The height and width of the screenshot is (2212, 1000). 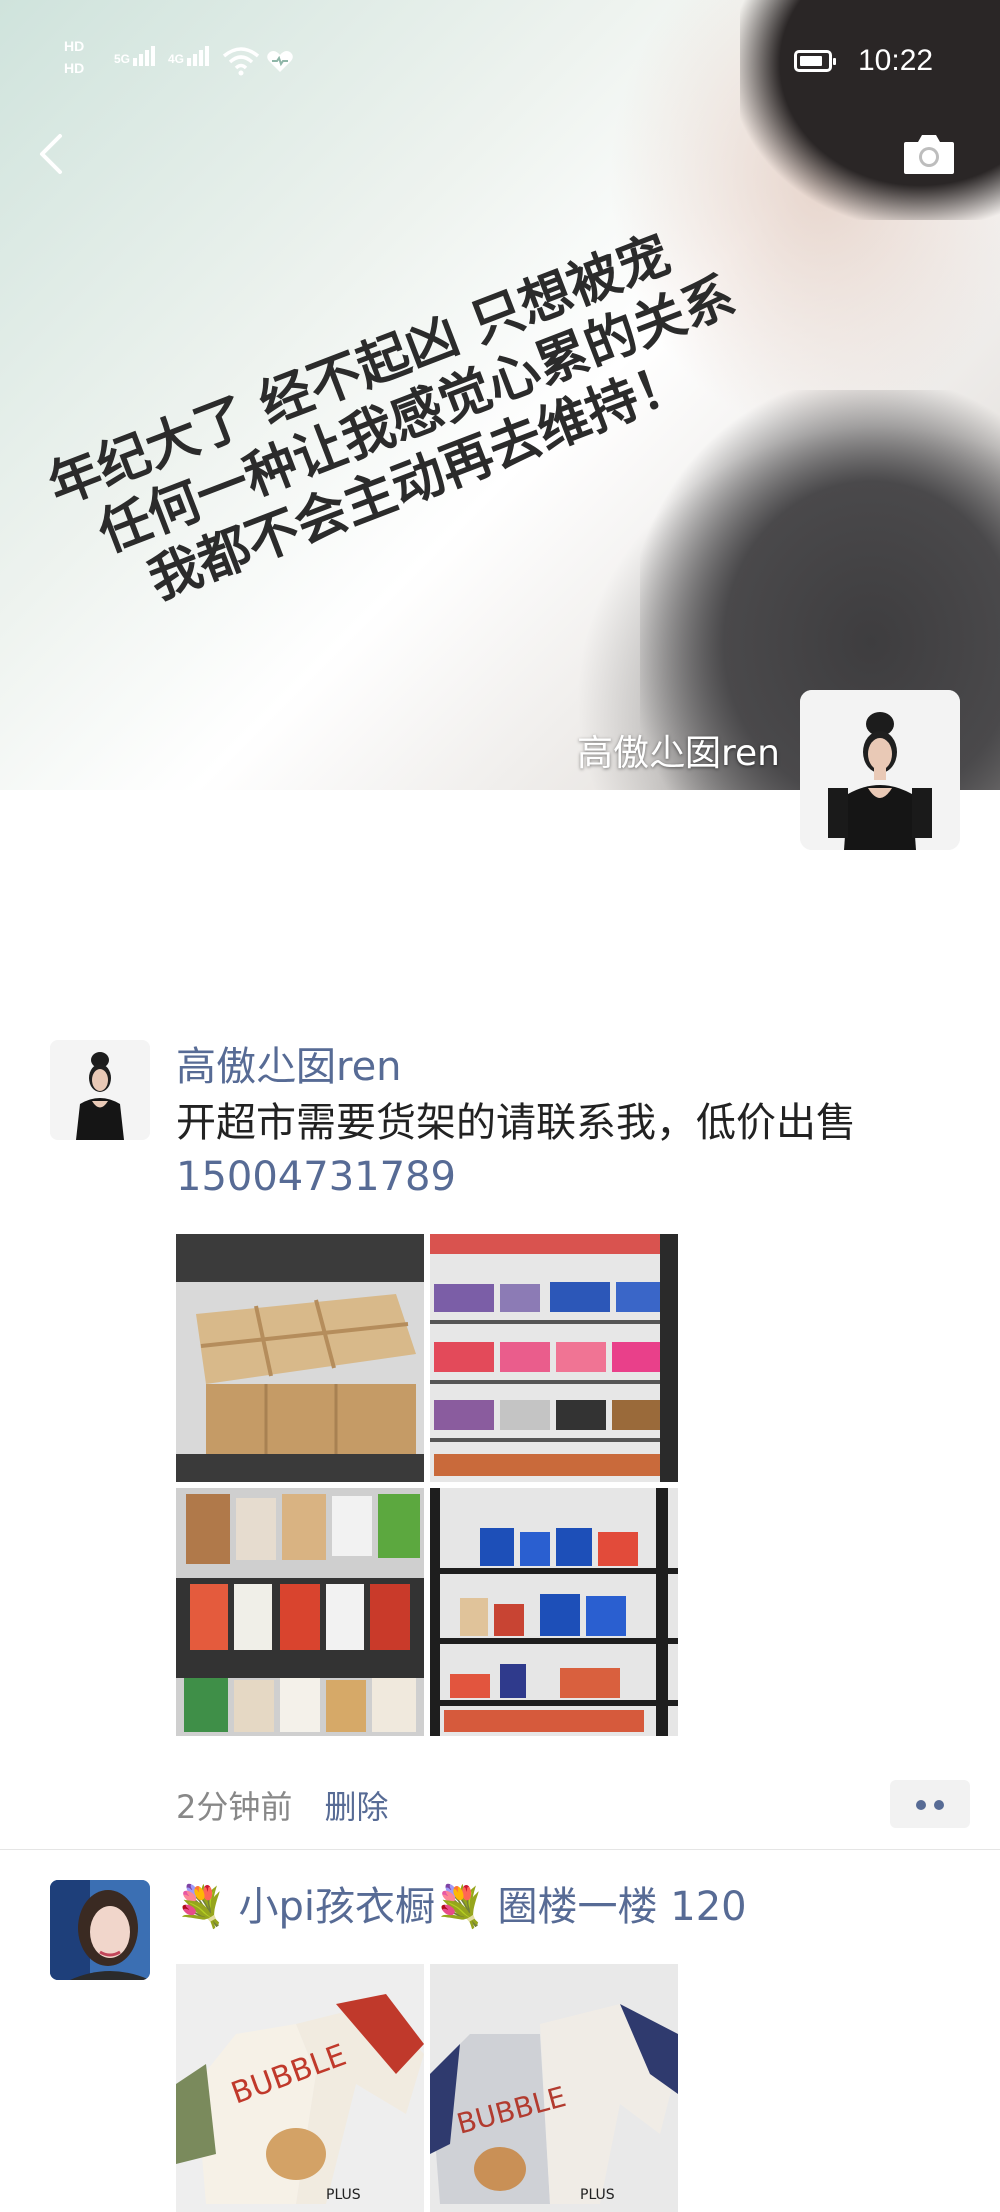 I want to click on network-label-4g: 4G, so click(x=176, y=59).